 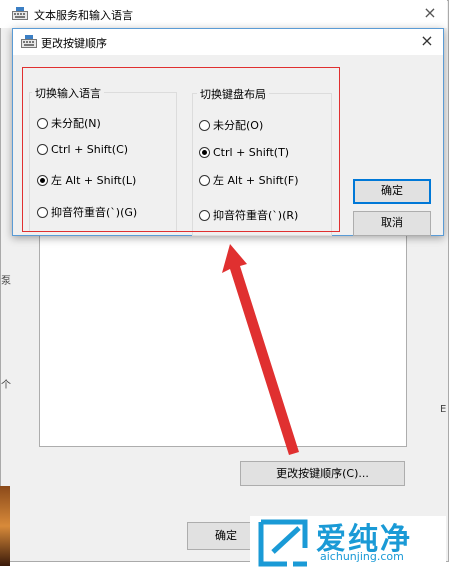 What do you see at coordinates (260, 349) in the screenshot?
I see `annotation-arrow` at bounding box center [260, 349].